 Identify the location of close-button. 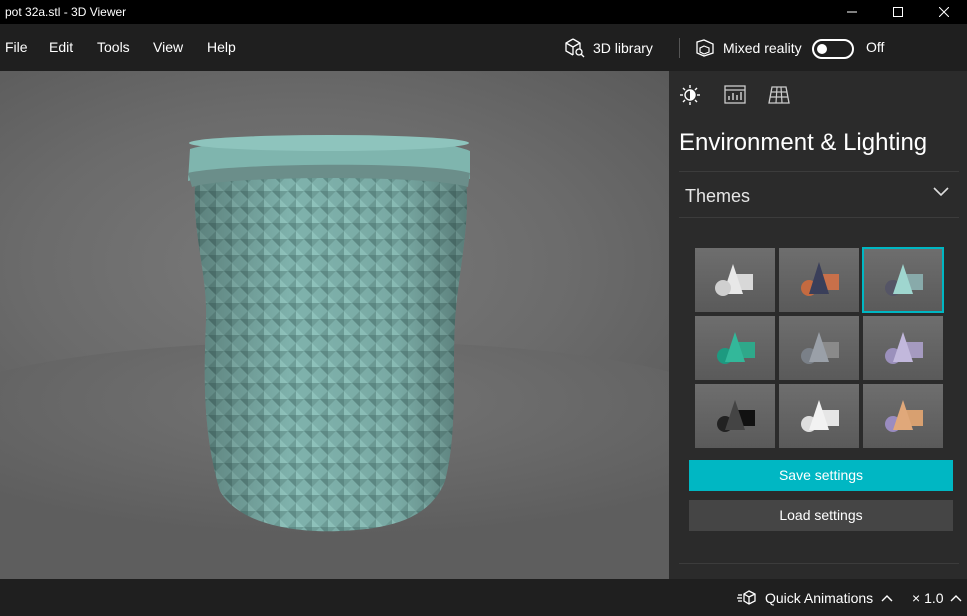
(944, 12).